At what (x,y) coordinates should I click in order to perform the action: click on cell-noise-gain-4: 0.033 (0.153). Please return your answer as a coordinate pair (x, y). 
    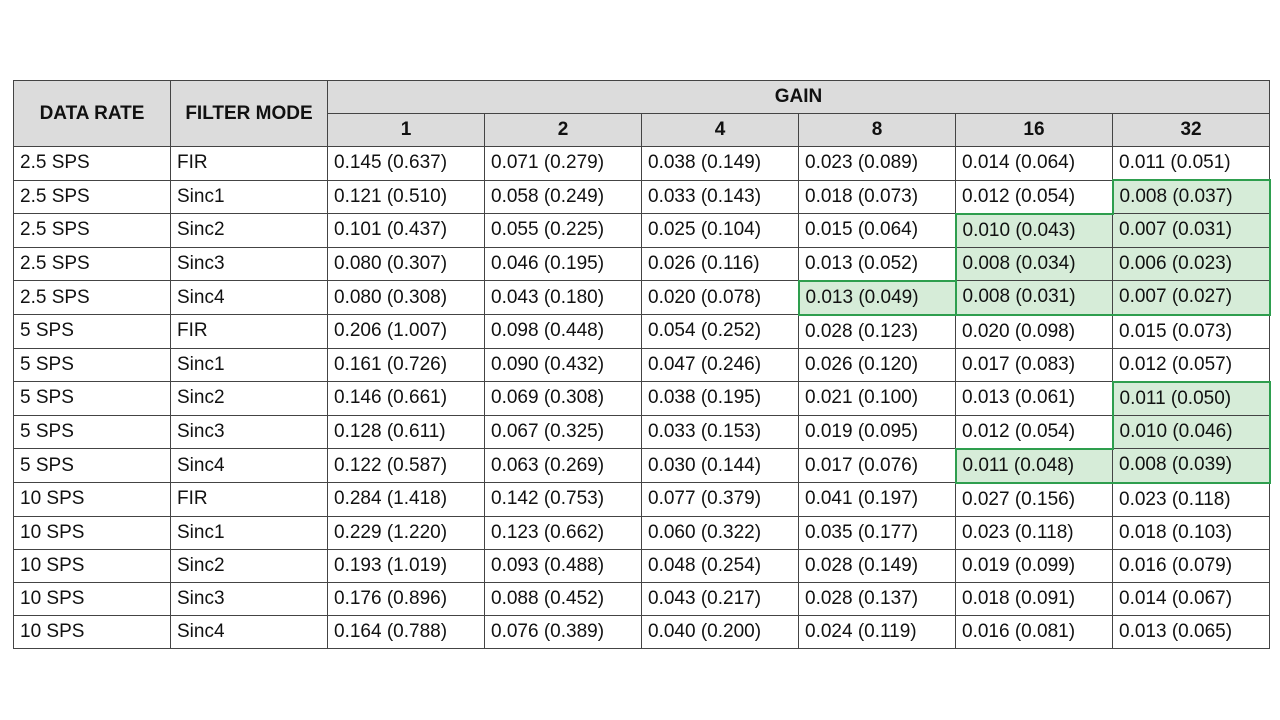
    Looking at the image, I should click on (720, 431).